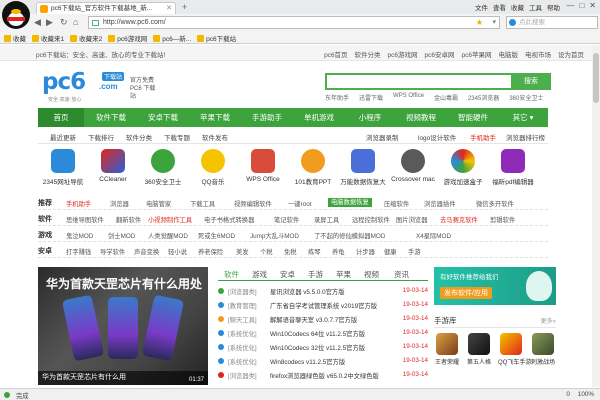  Describe the element at coordinates (396, 203) in the screenshot. I see `category-link: 压缩软件` at that location.